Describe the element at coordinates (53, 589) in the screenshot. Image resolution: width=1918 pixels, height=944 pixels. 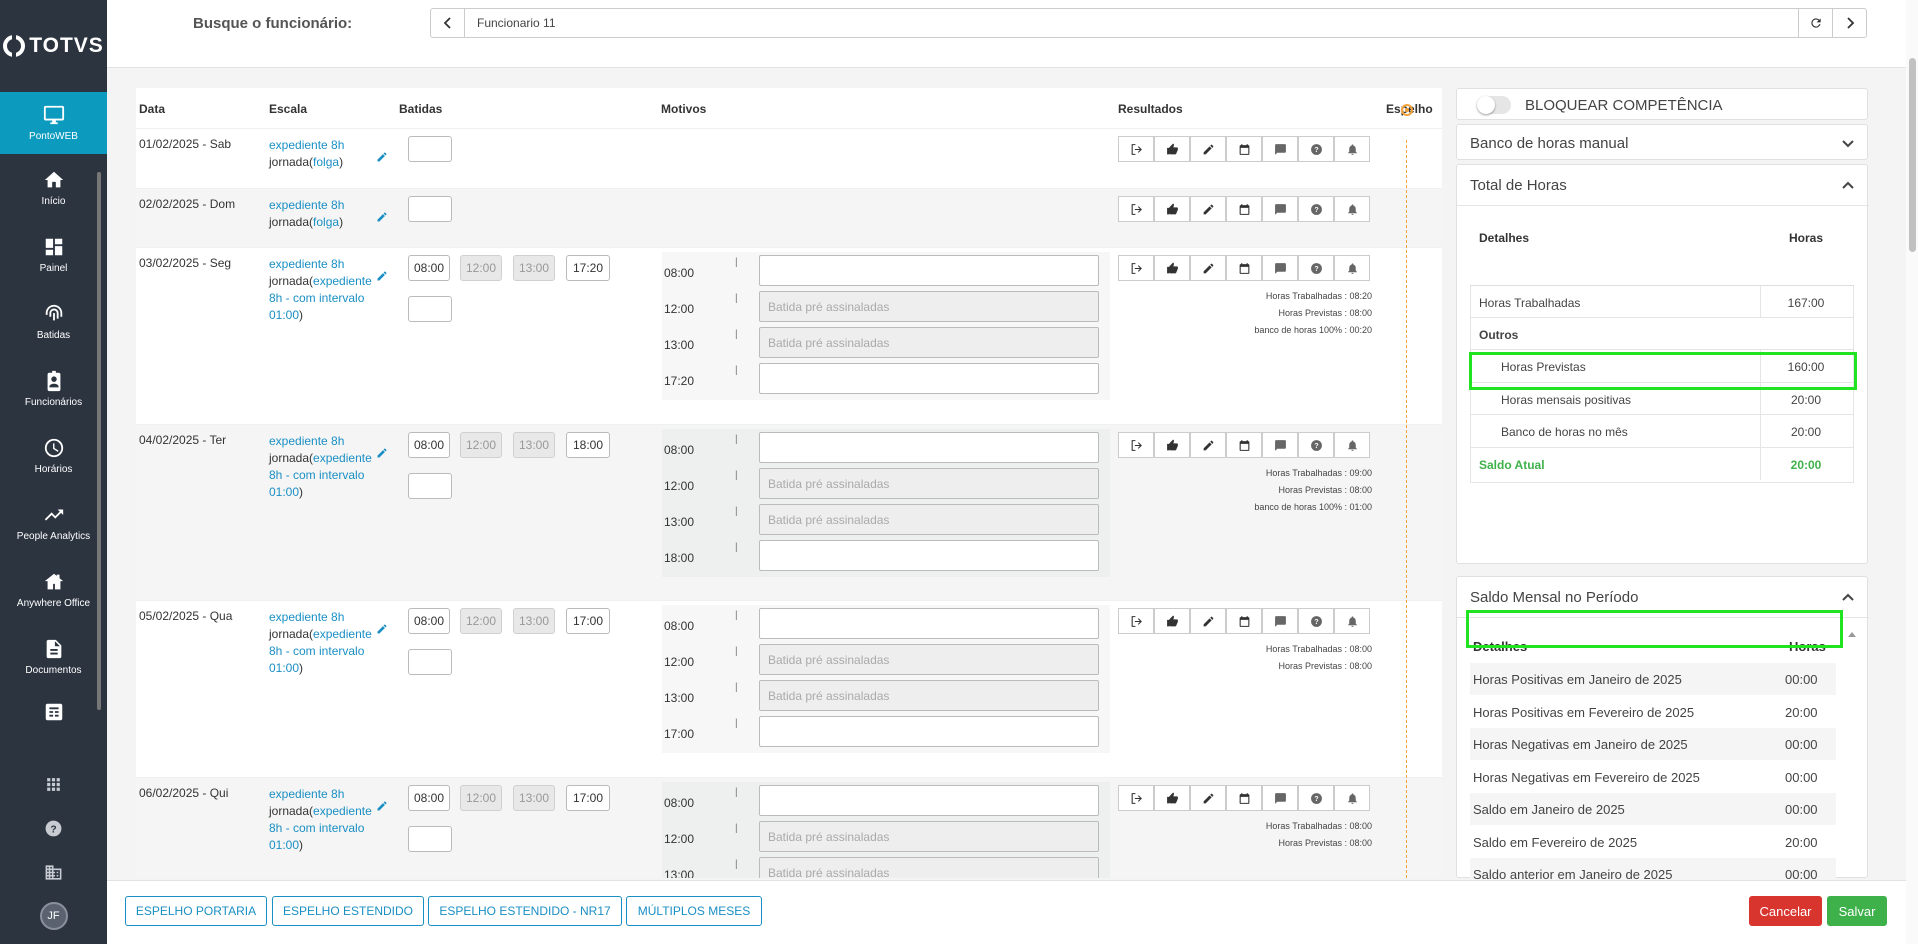
I see `sidebar-item-anywhere-office: Anywhere Office` at that location.